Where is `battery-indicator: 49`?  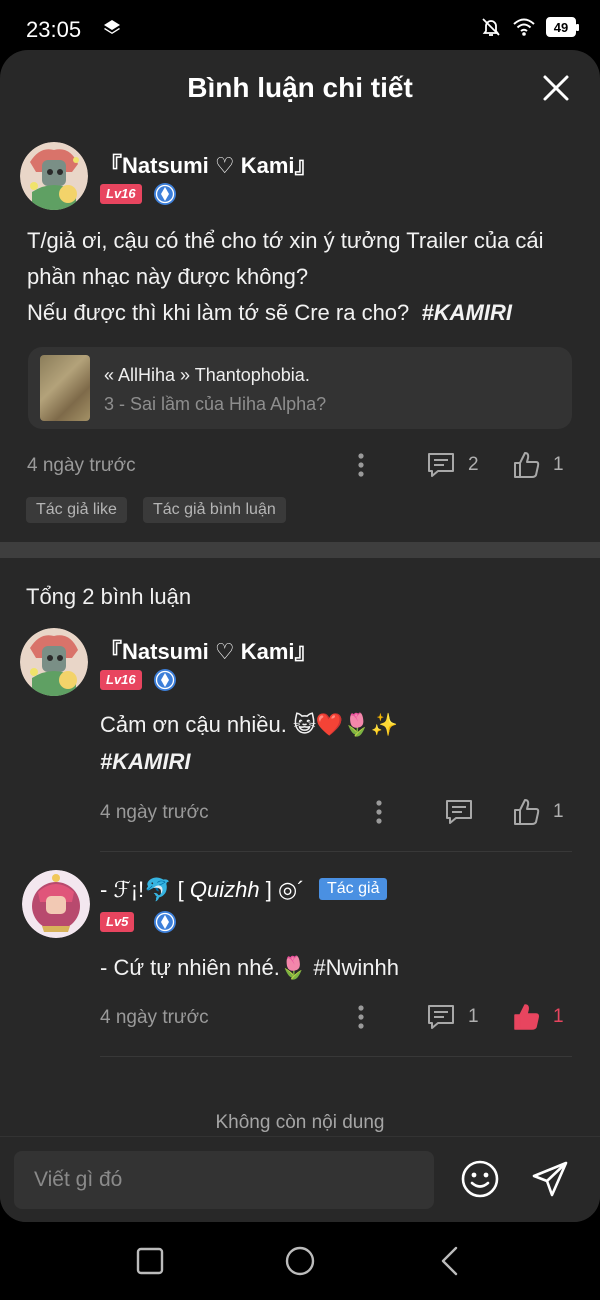 battery-indicator: 49 is located at coordinates (562, 27).